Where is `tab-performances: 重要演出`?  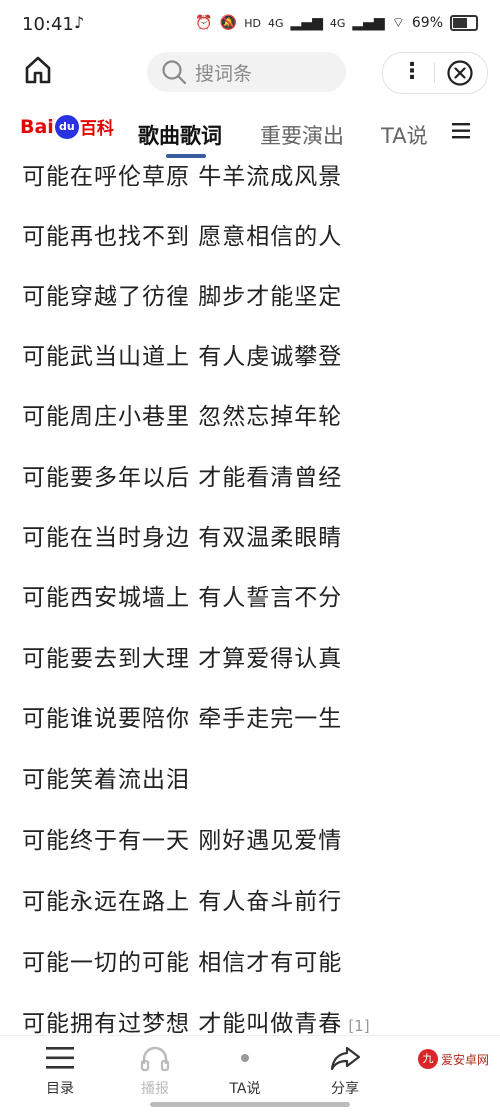
tab-performances: 重要演出 is located at coordinates (302, 135).